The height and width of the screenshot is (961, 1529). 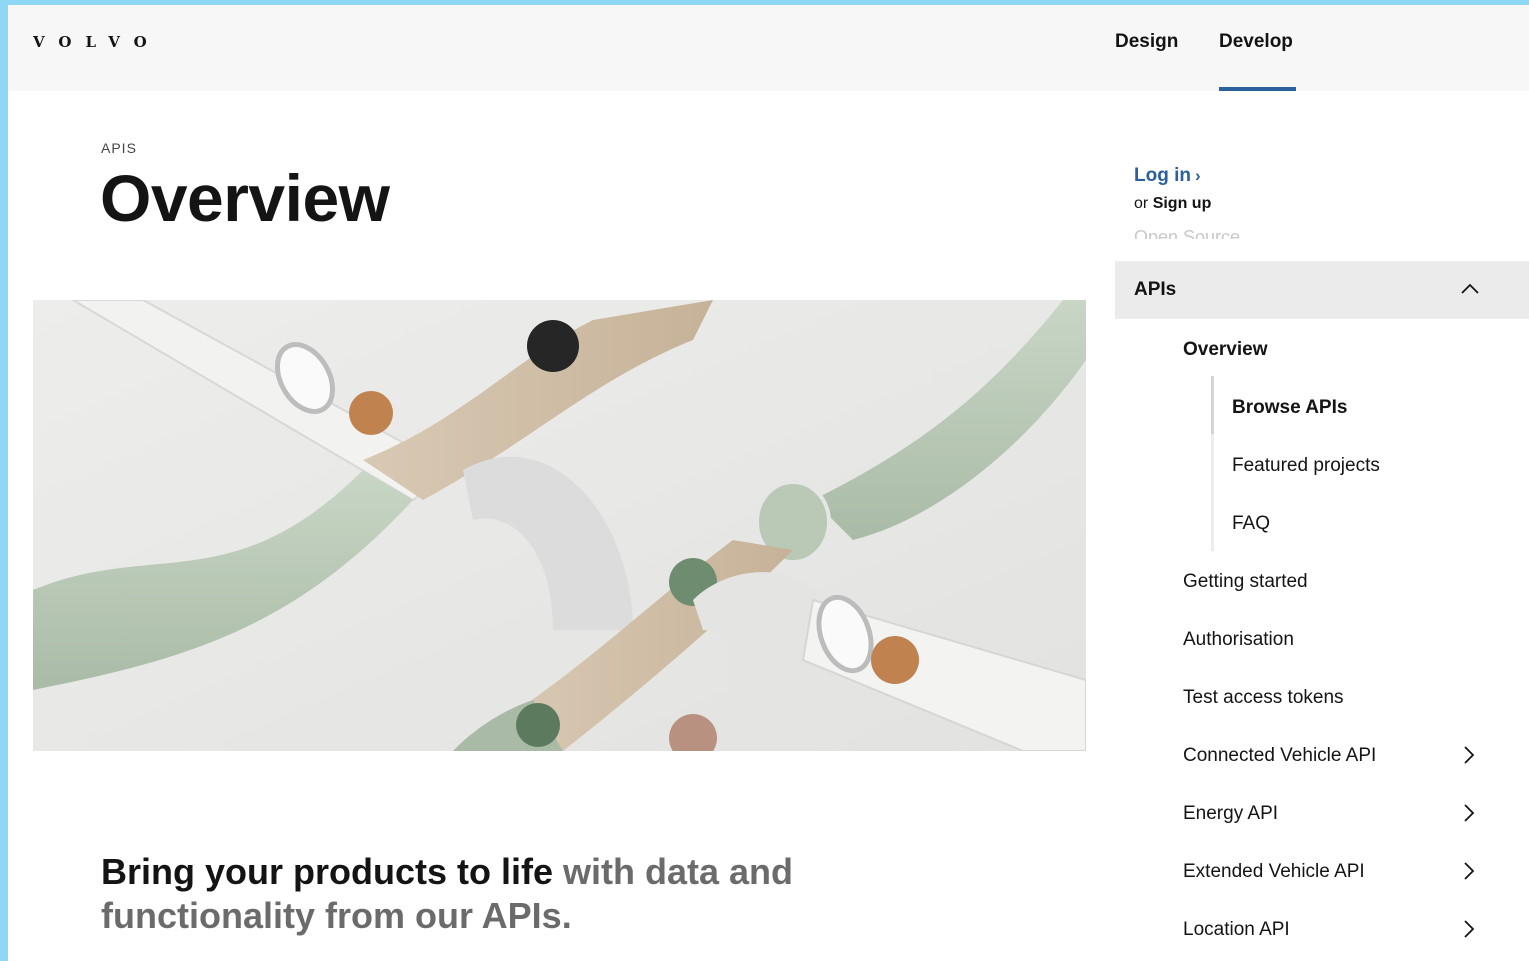 I want to click on volvo-logo: VOLVO, so click(x=97, y=42).